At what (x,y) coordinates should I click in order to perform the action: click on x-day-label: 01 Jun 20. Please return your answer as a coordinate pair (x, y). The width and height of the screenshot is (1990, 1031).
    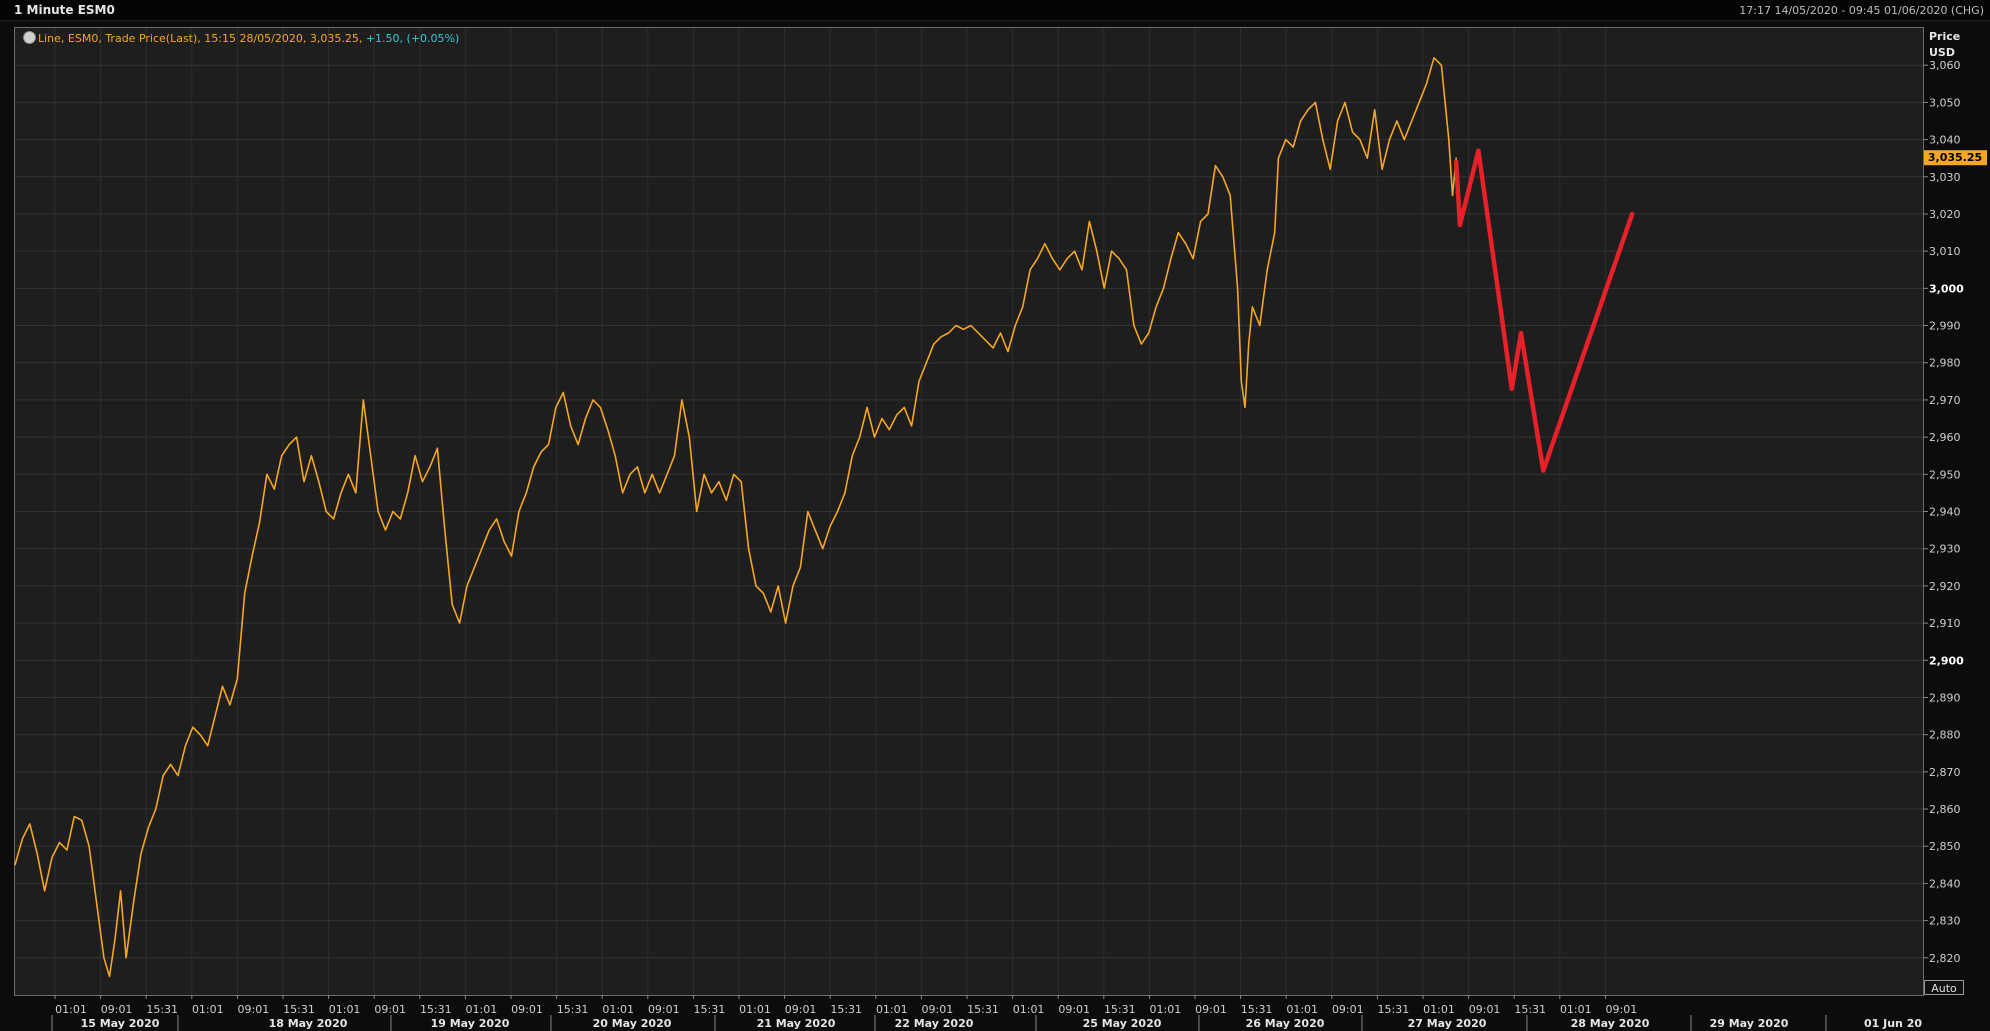
    Looking at the image, I should click on (1893, 1023).